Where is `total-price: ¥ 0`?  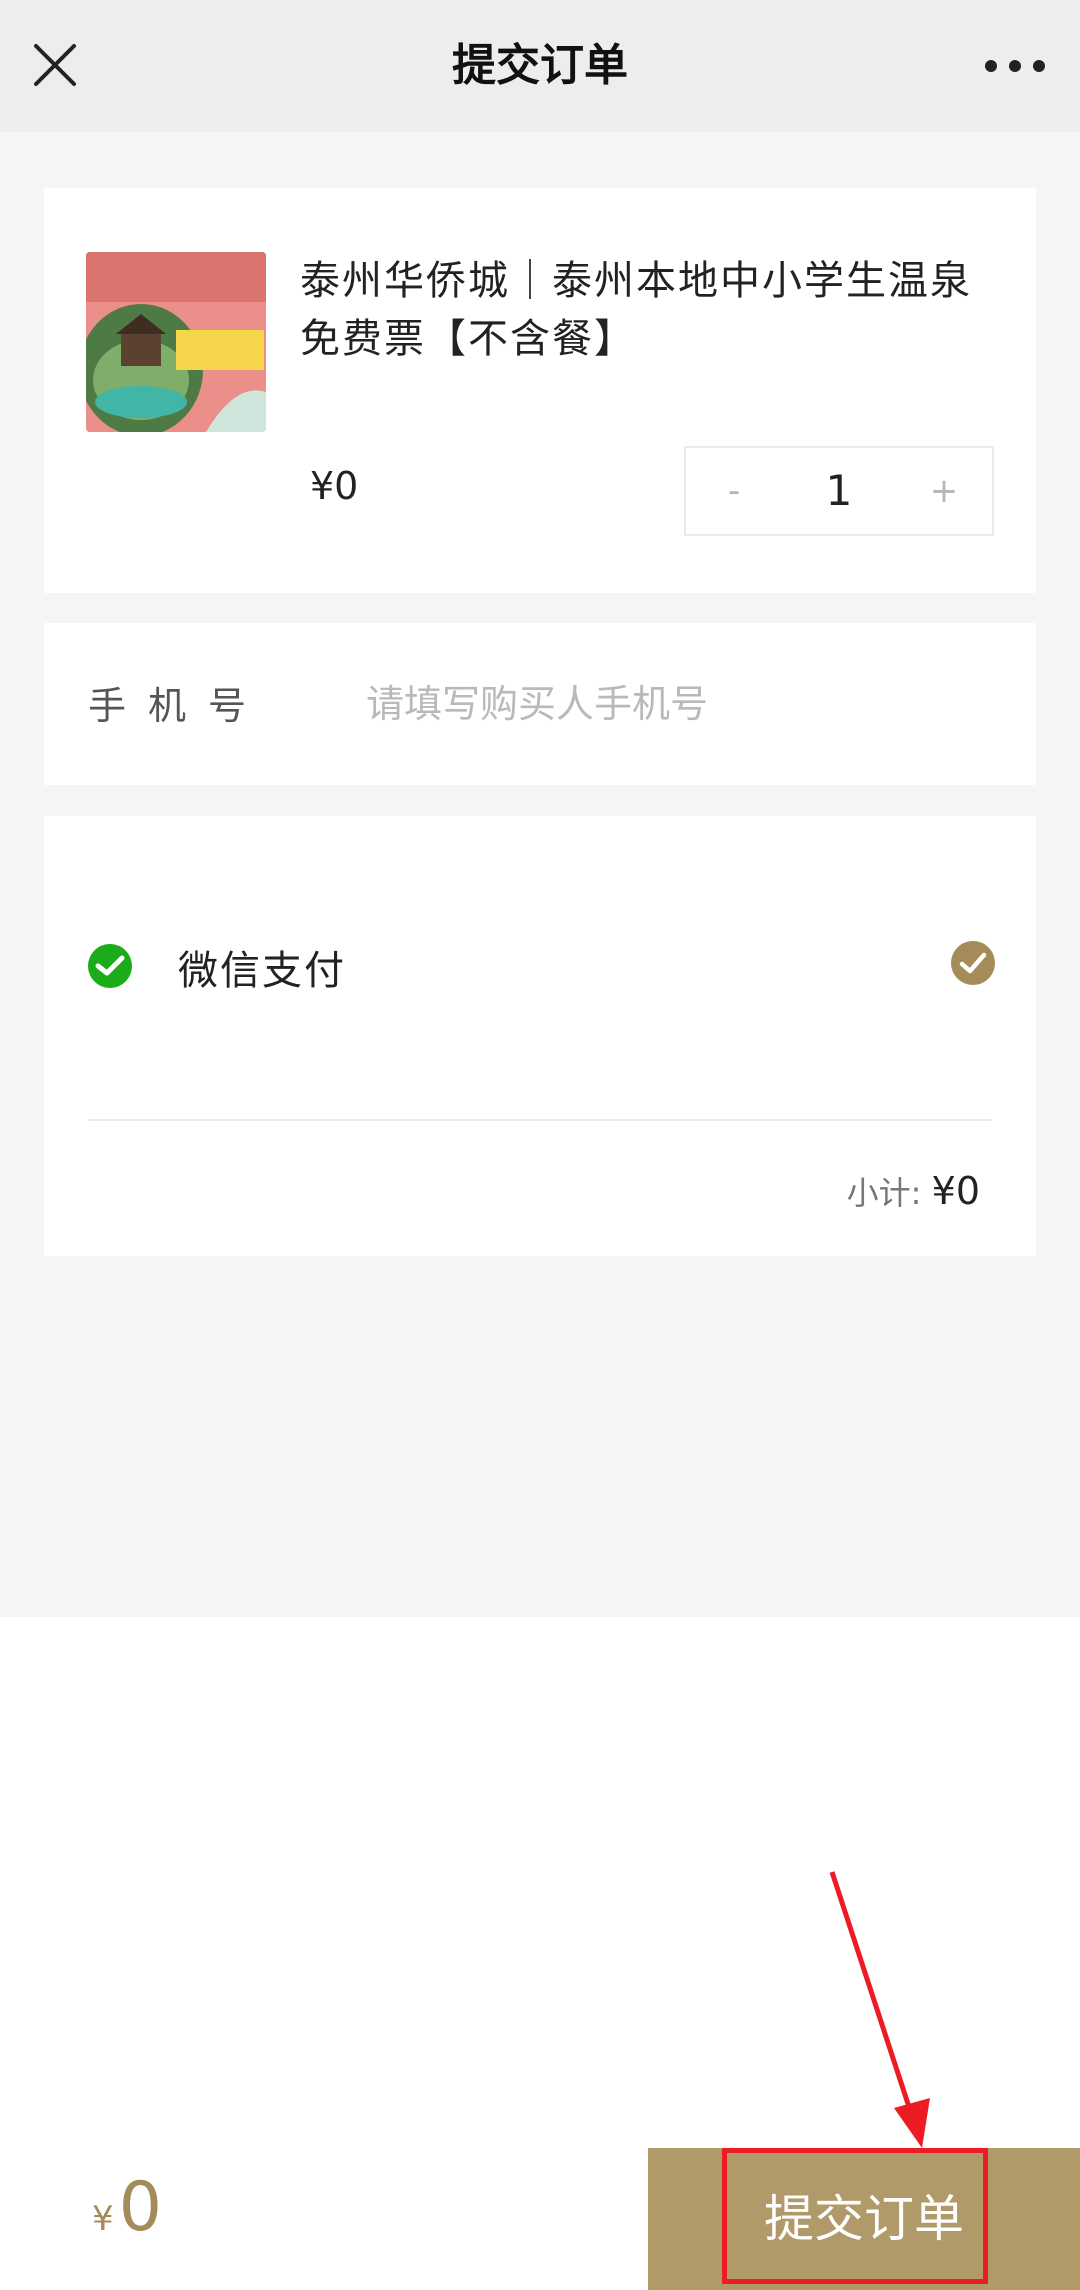 total-price: ¥ 0 is located at coordinates (127, 2207).